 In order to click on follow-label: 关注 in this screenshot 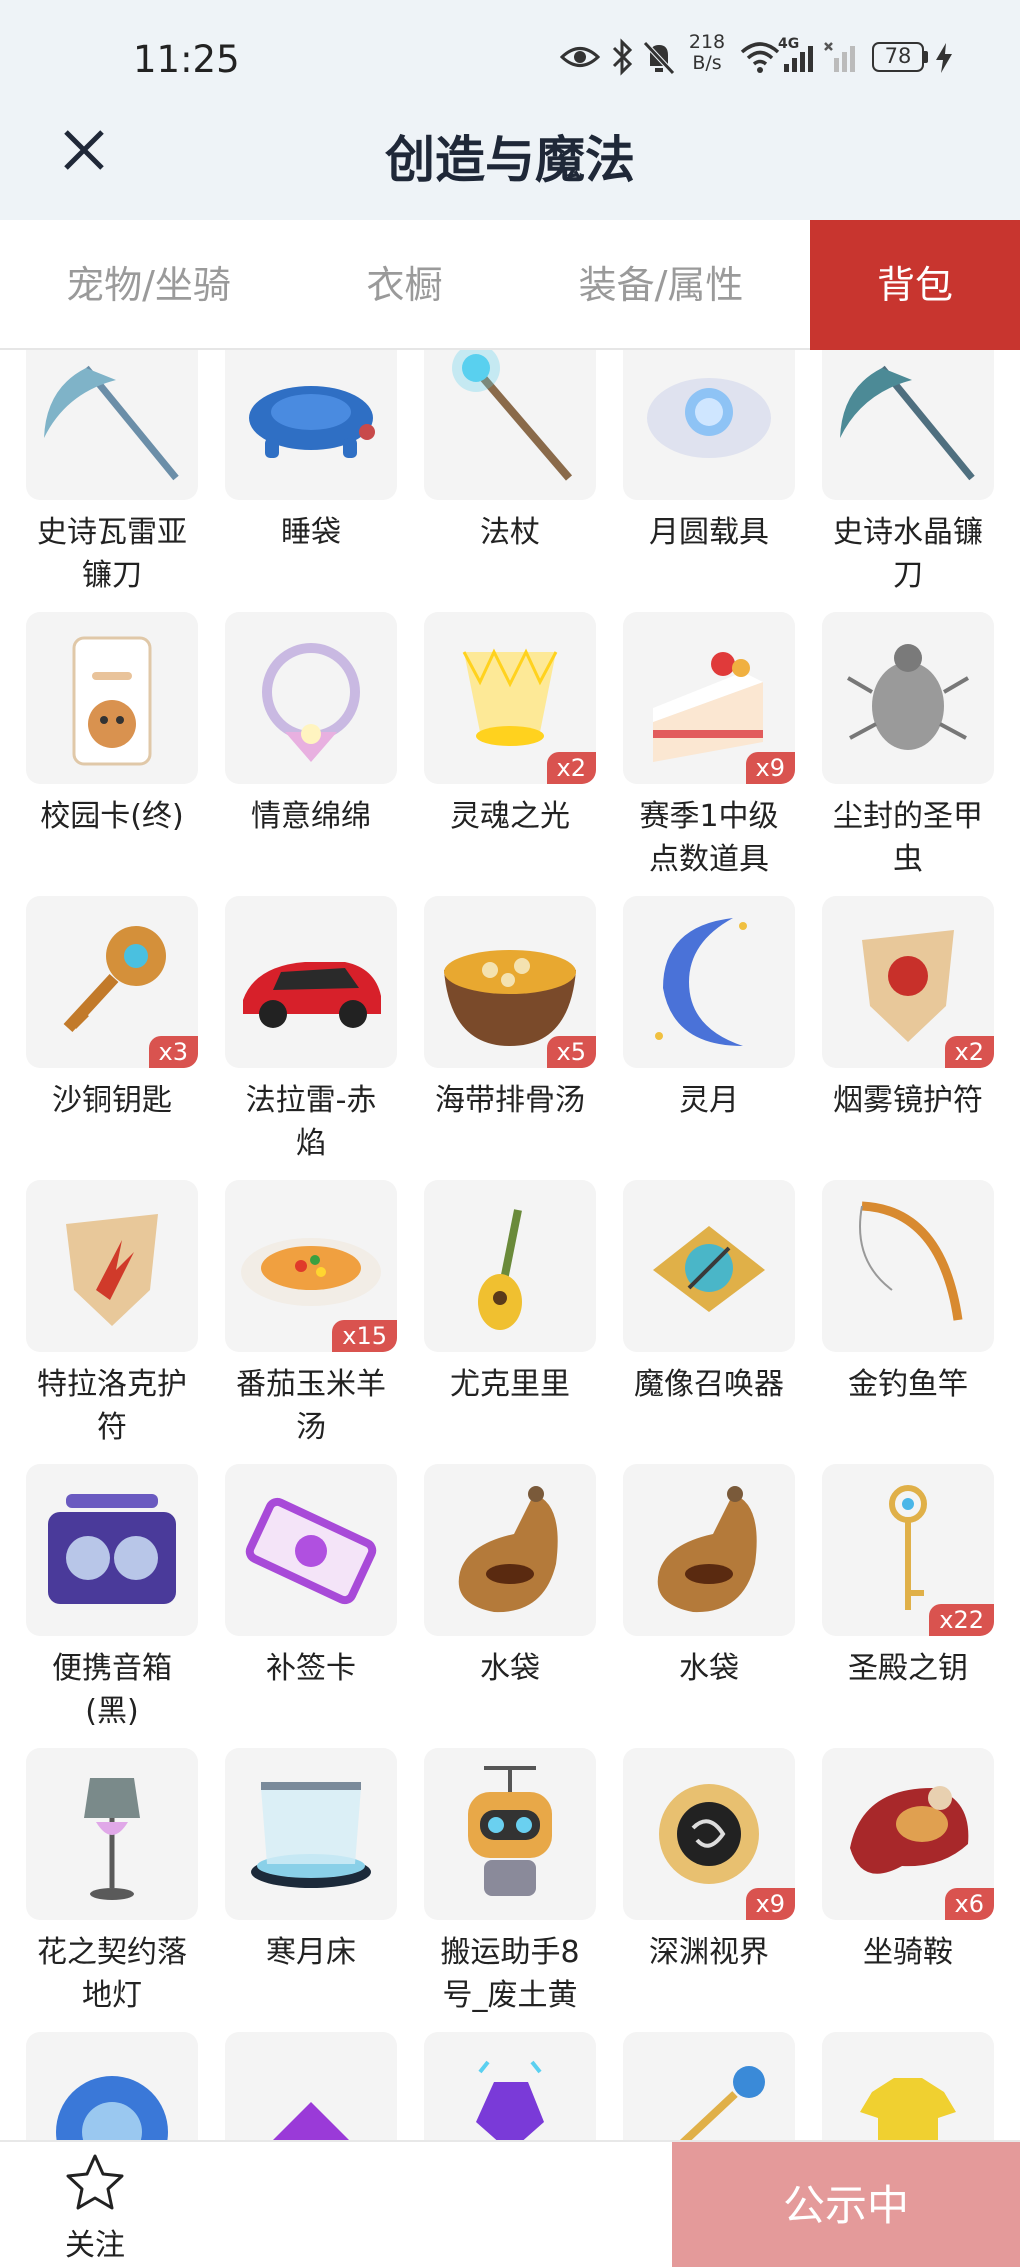, I will do `click(95, 2245)`.